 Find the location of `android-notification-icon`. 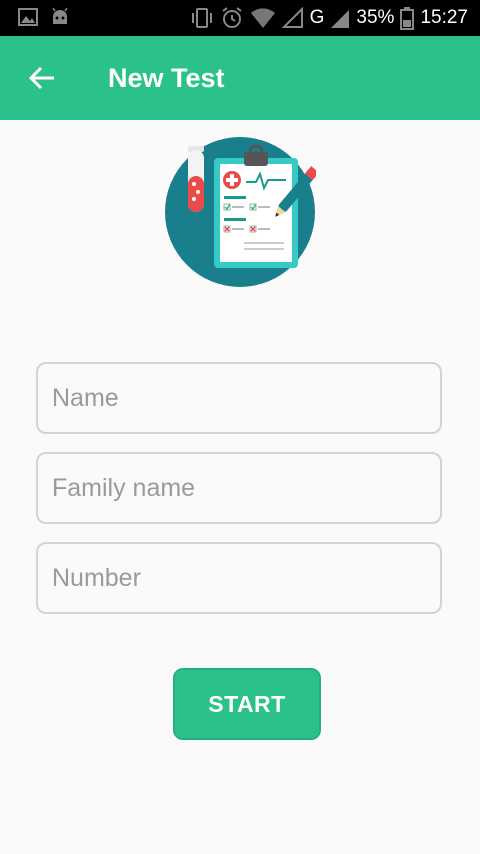

android-notification-icon is located at coordinates (60, 17).